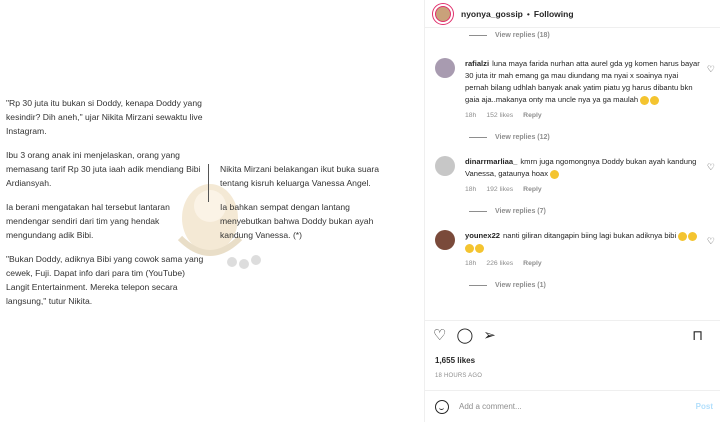 This screenshot has width=720, height=422. What do you see at coordinates (499, 266) in the screenshot?
I see `comment-likes: 226 likes` at bounding box center [499, 266].